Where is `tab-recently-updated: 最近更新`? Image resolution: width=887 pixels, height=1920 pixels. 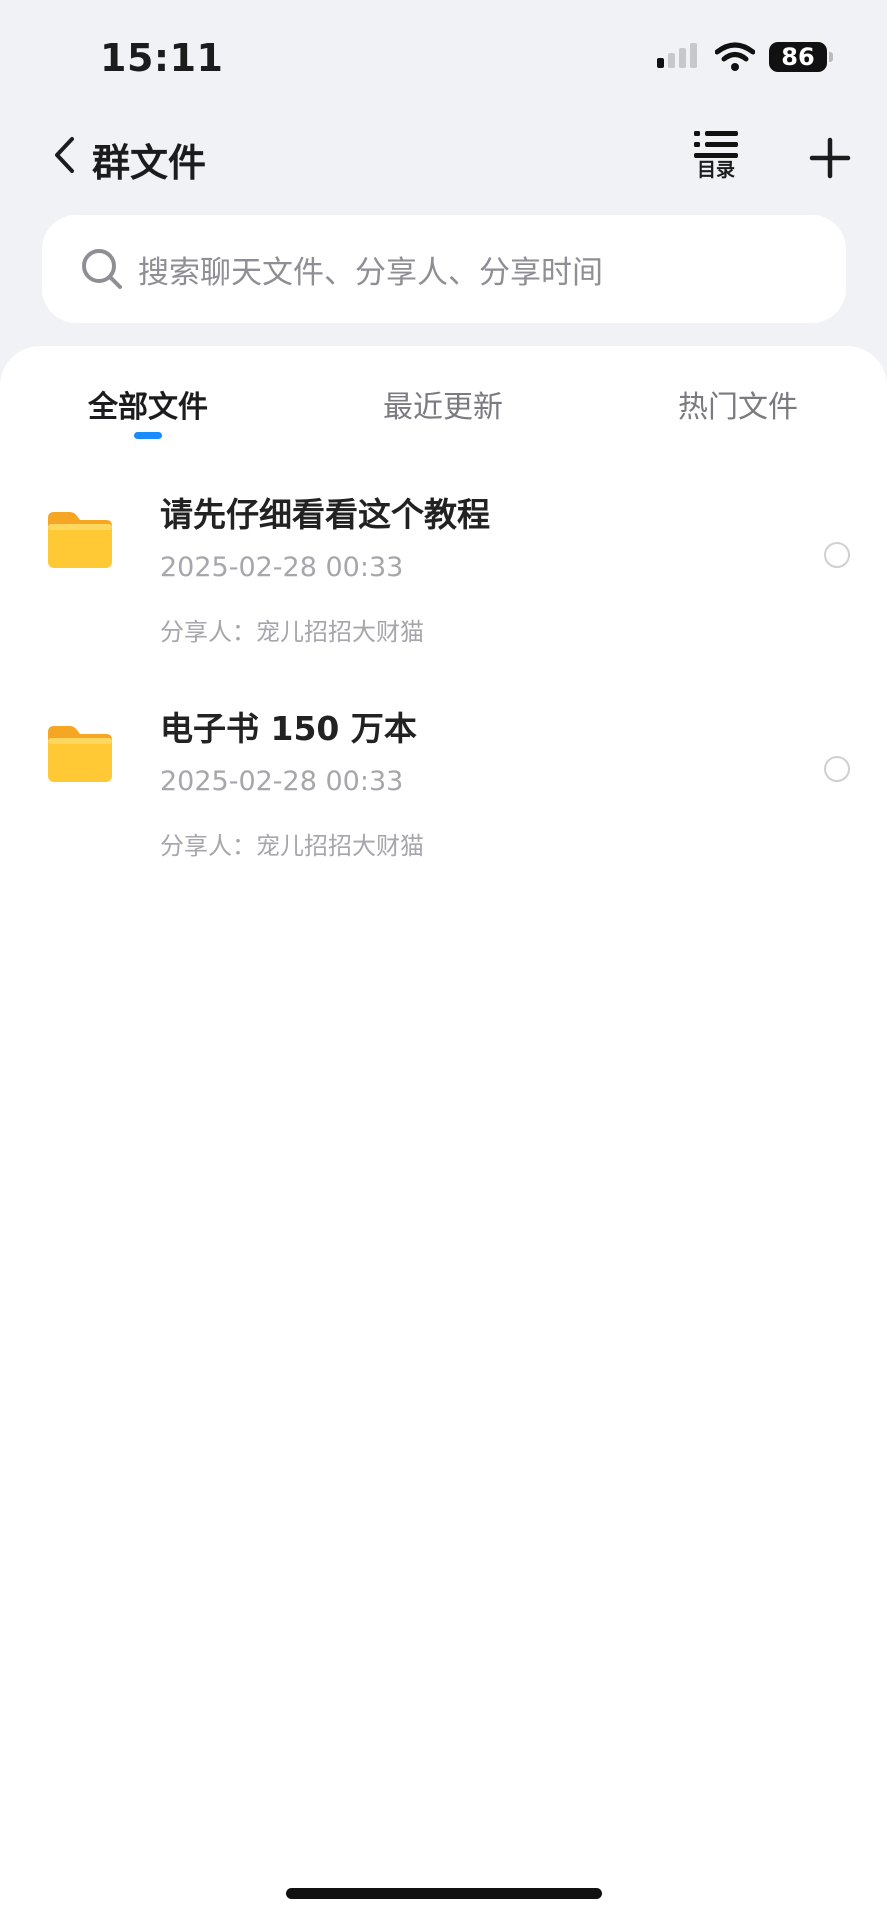
tab-recently-updated: 最近更新 is located at coordinates (443, 404).